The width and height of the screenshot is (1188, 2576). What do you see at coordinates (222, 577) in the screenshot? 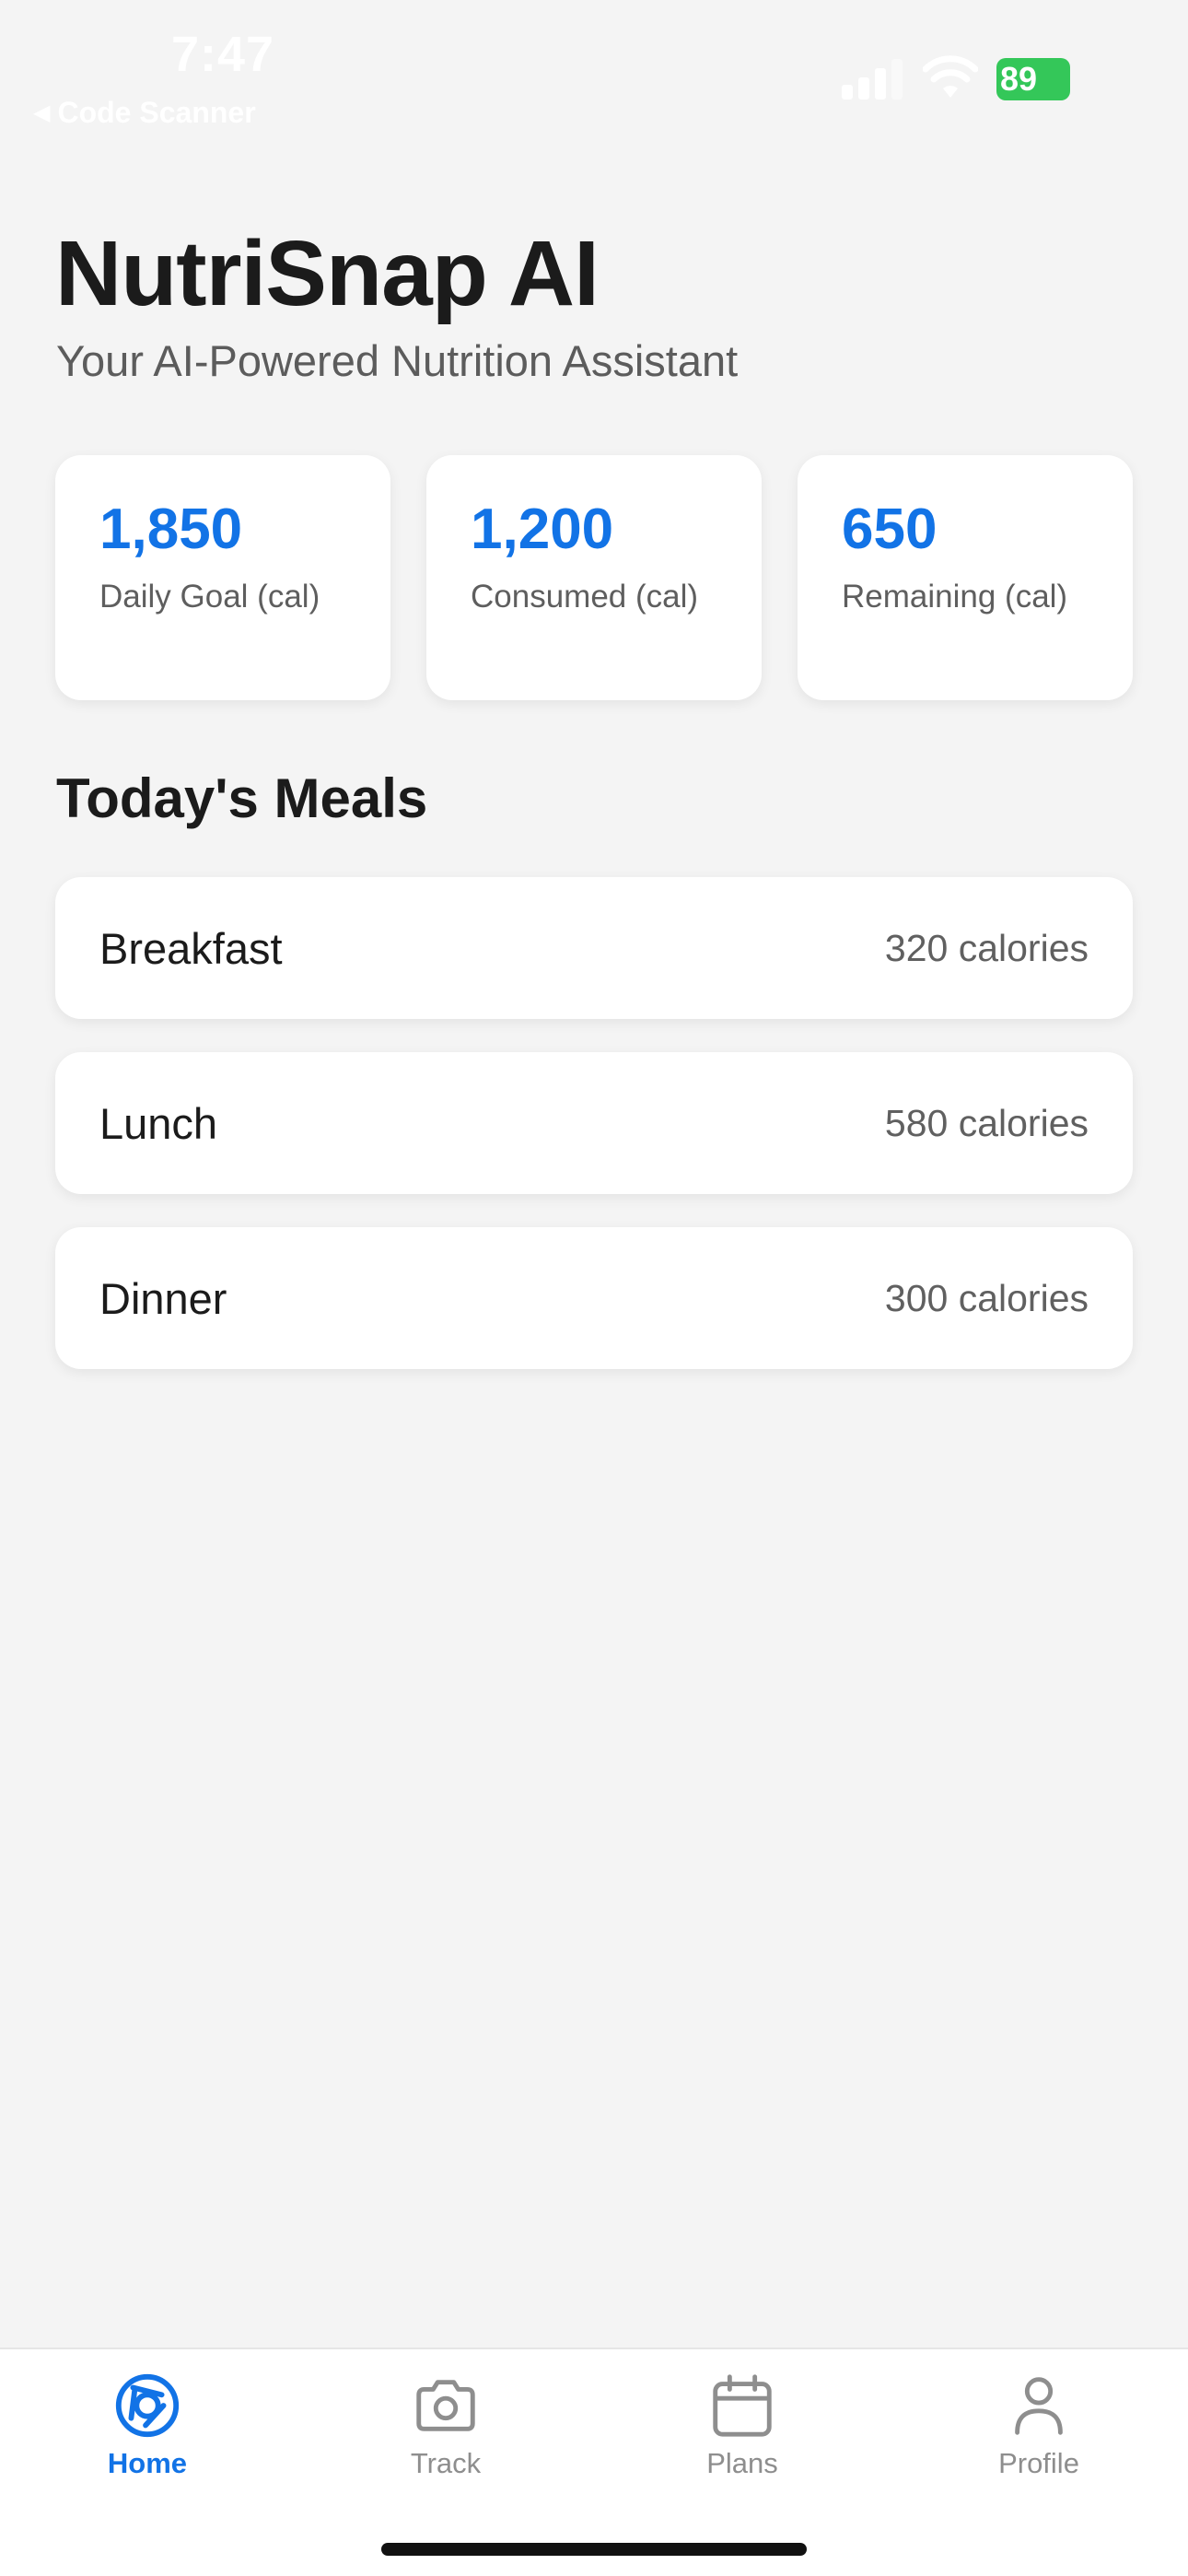
I see `stat-card-daily-goal: 1,850 Daily Goal (cal)` at bounding box center [222, 577].